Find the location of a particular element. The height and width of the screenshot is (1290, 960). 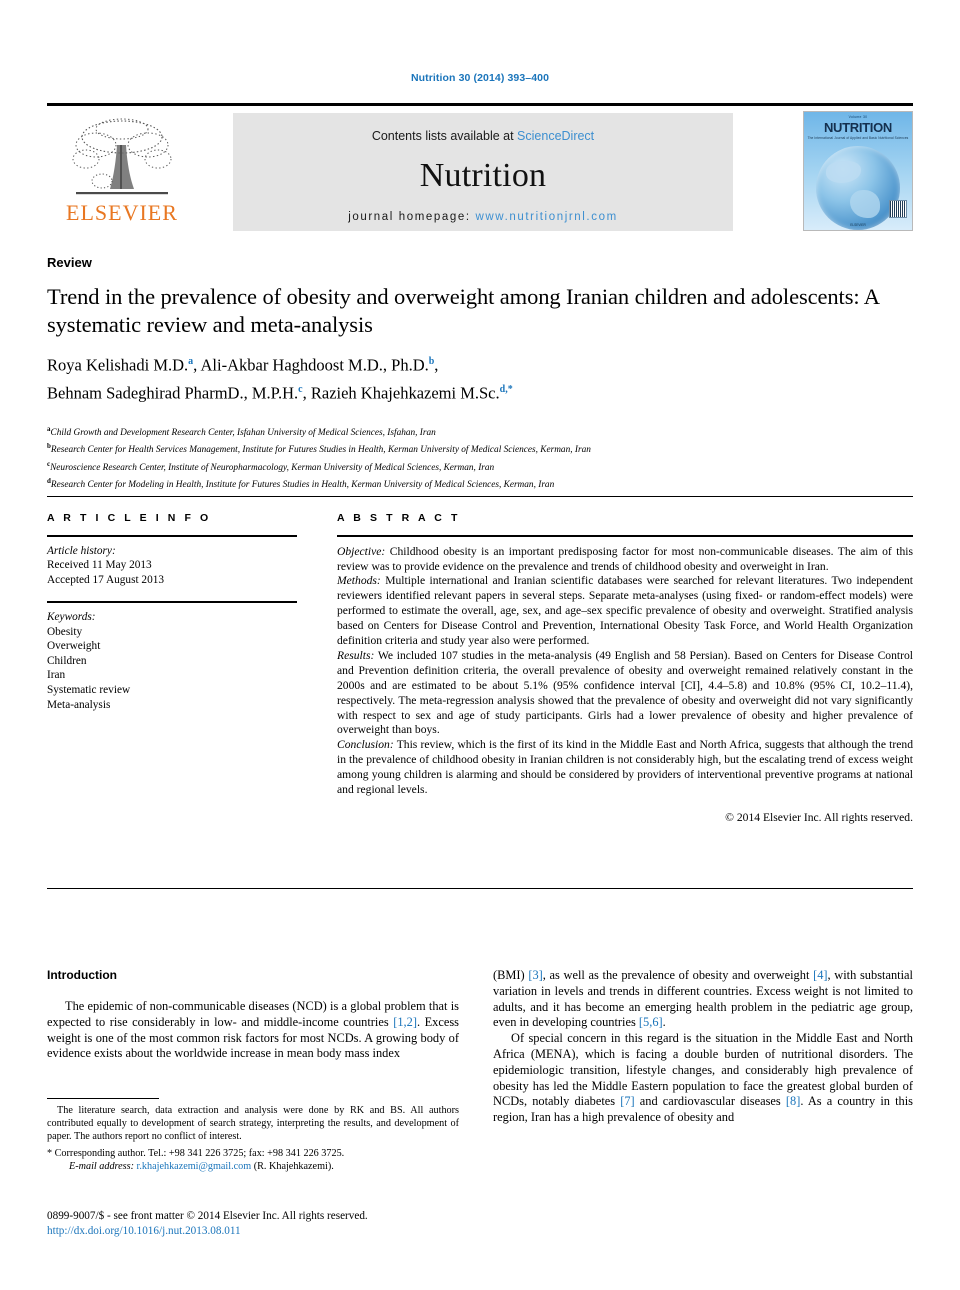

journal-title: Nutrition is located at coordinates (483, 175).